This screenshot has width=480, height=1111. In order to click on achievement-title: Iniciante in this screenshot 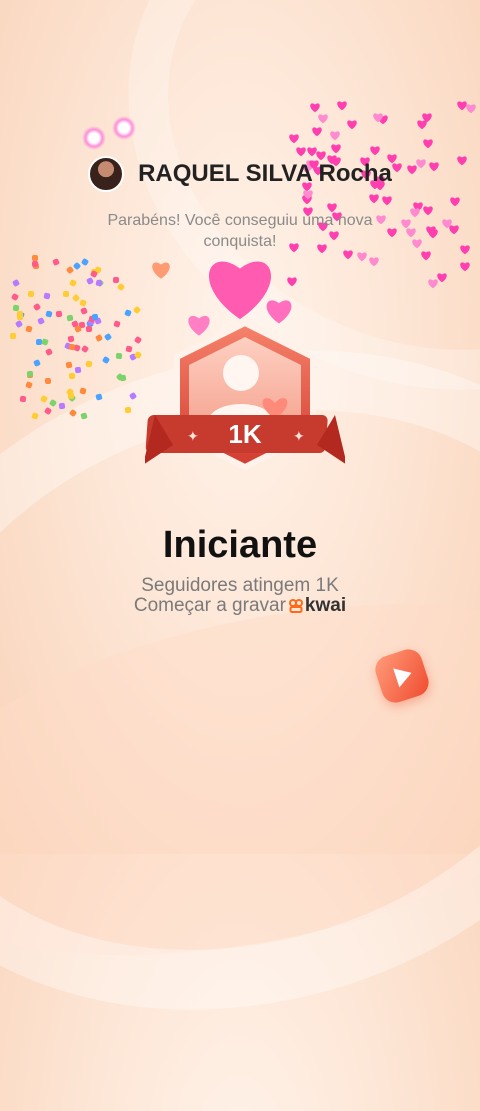, I will do `click(240, 545)`.